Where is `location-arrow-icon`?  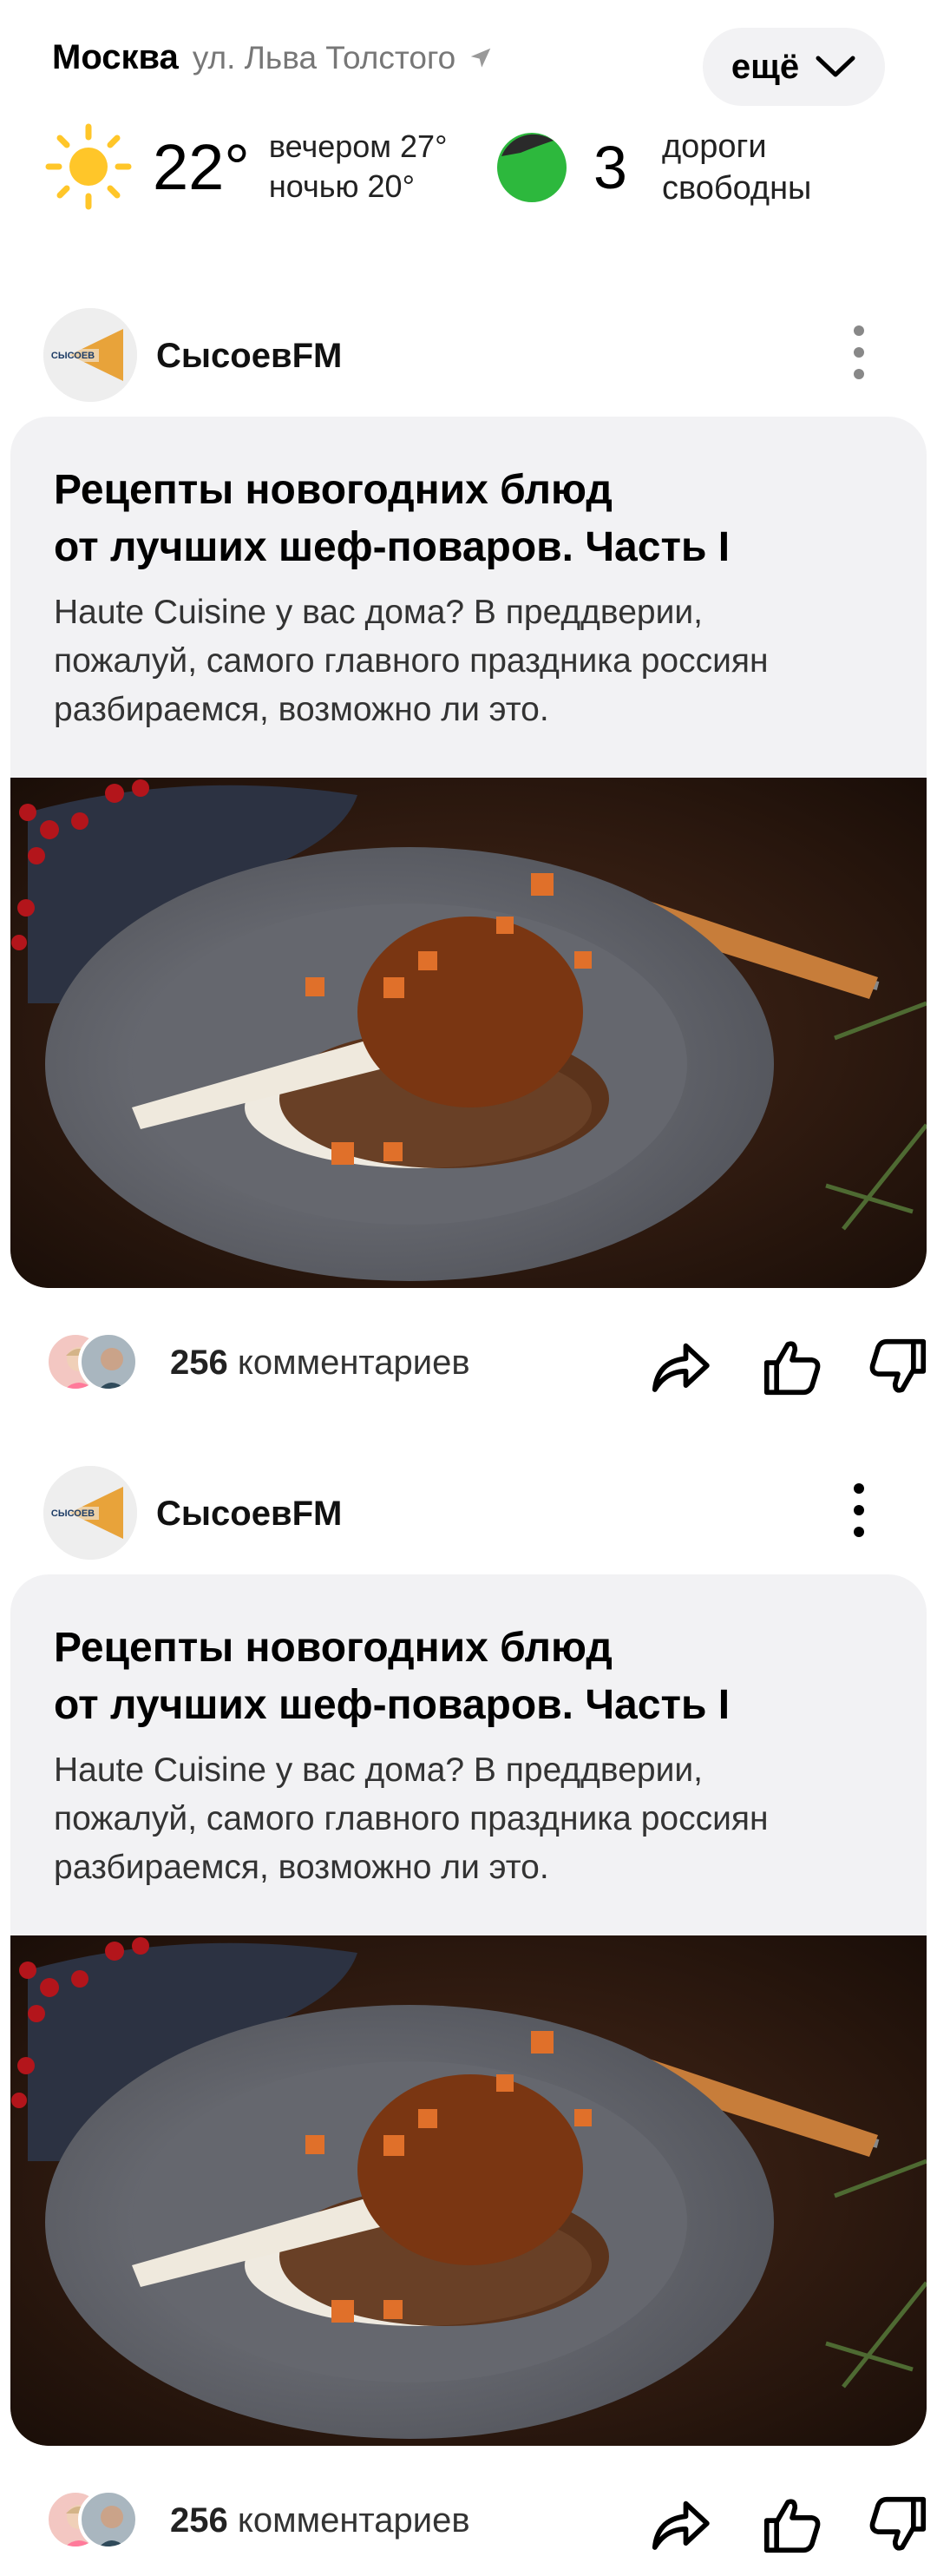
location-arrow-icon is located at coordinates (481, 58).